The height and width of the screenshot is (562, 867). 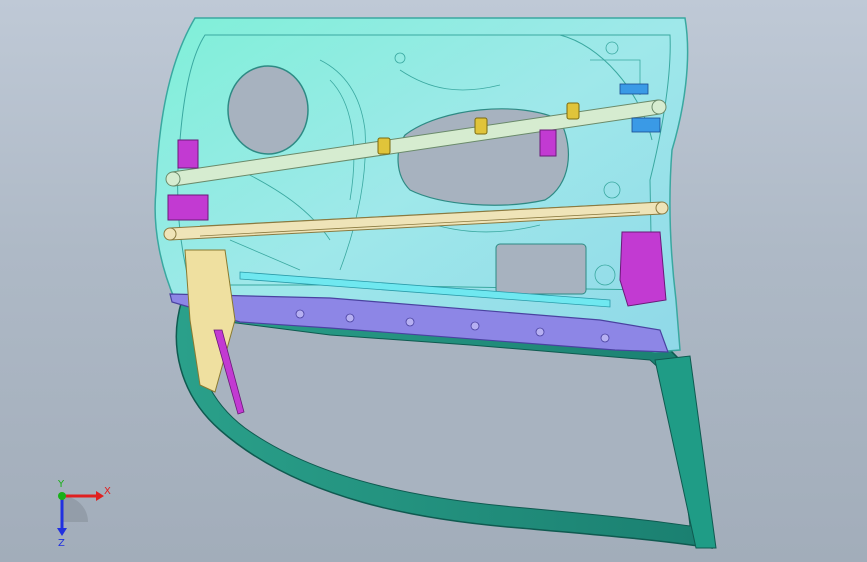 I want to click on z-axis-label: Z, so click(x=61, y=543).